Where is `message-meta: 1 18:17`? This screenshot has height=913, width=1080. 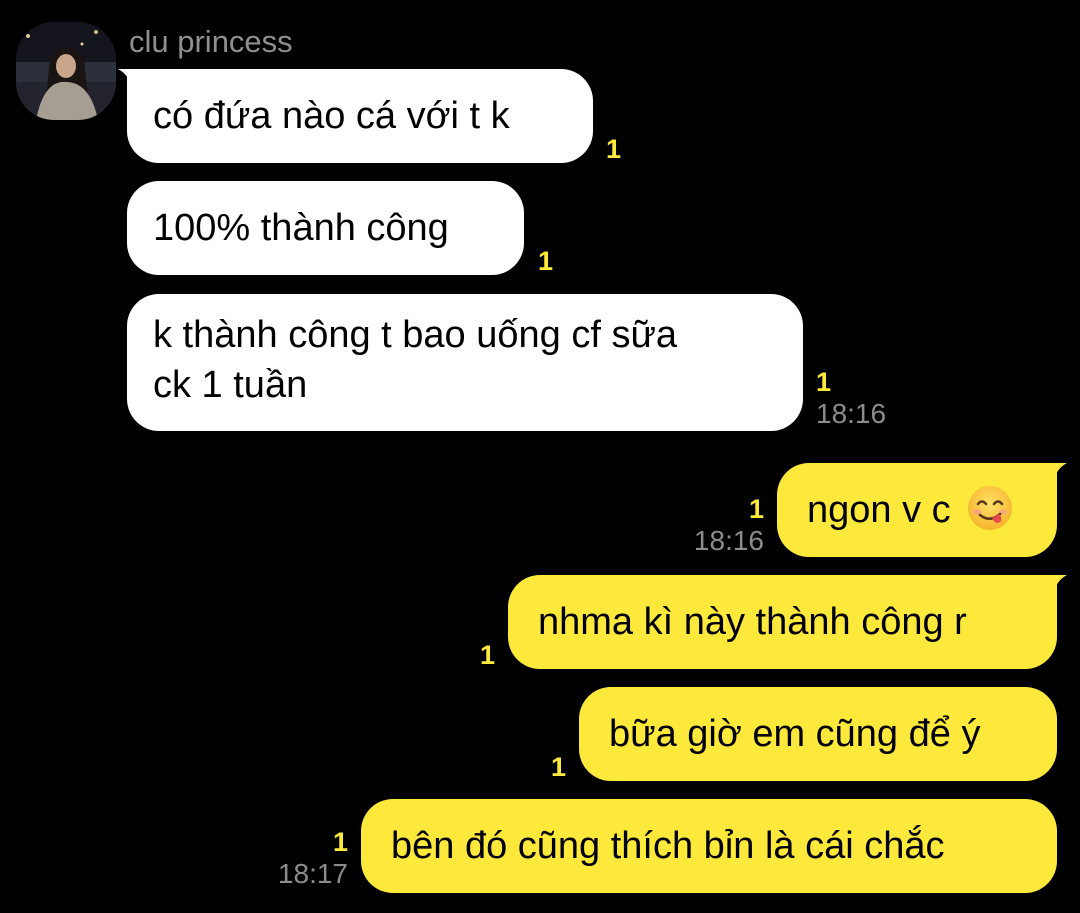
message-meta: 1 18:17 is located at coordinates (310, 858).